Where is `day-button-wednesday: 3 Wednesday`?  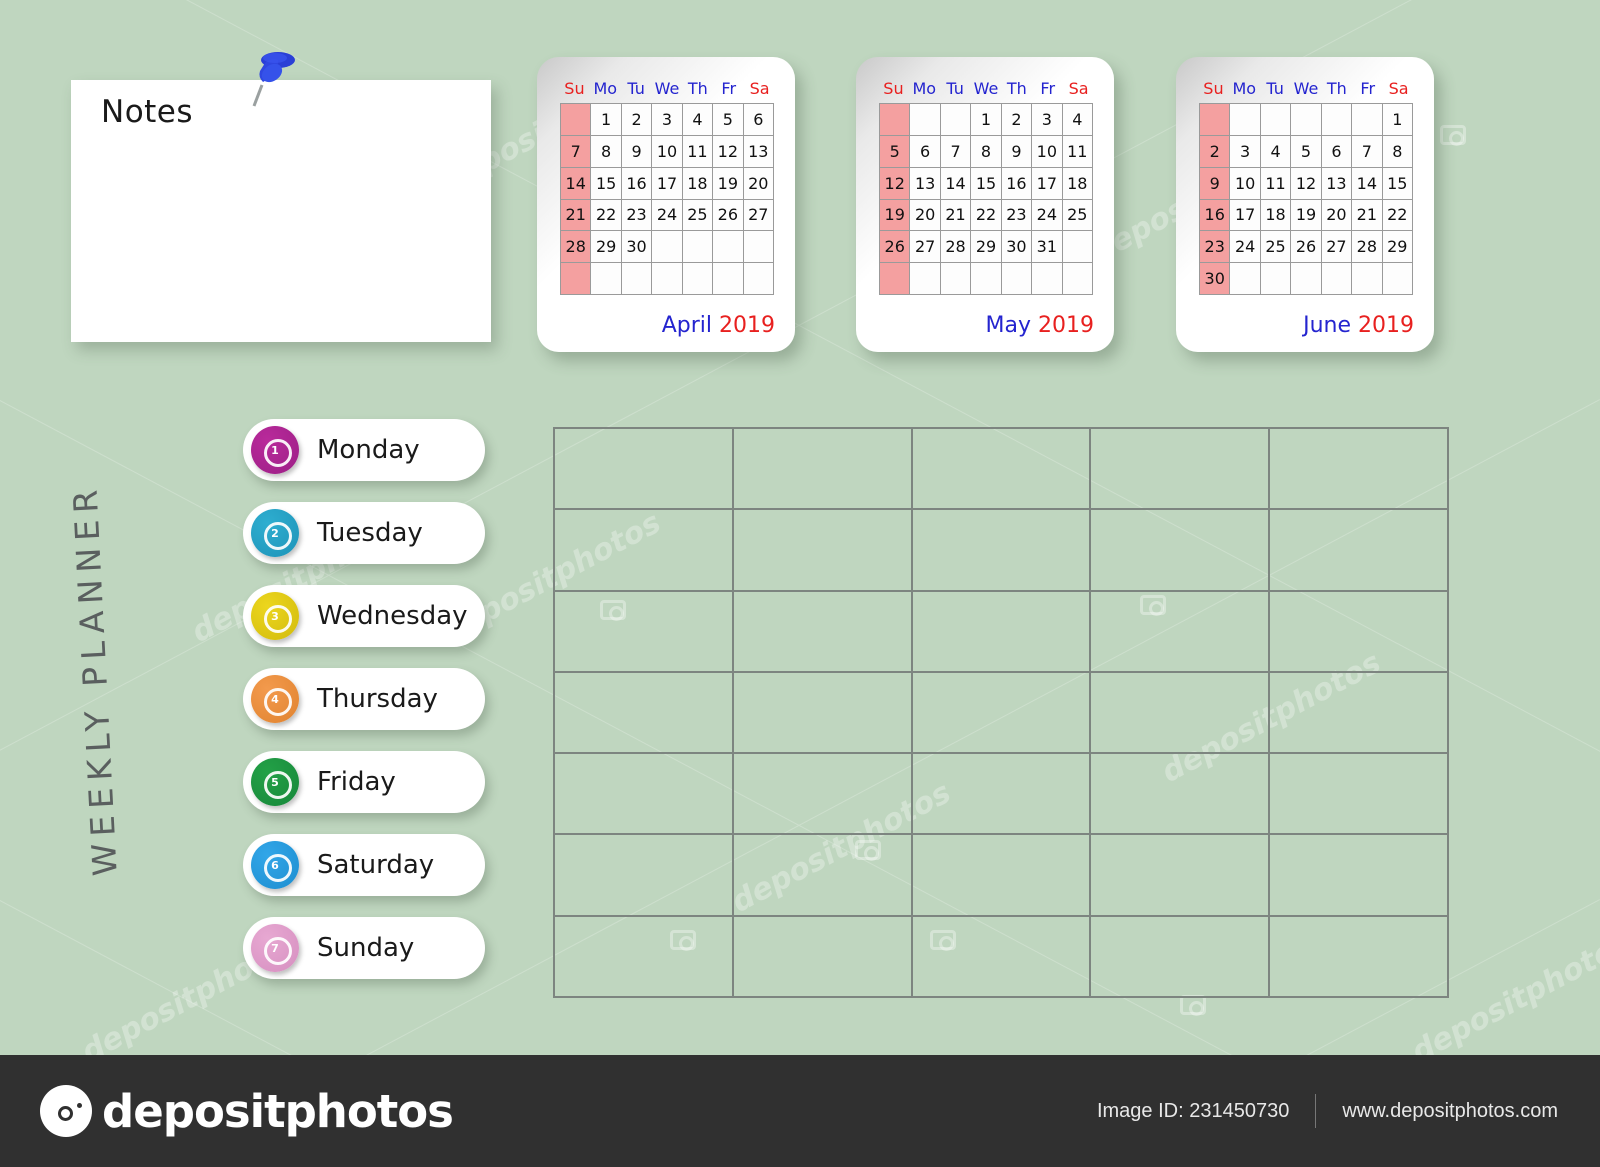
day-button-wednesday: 3 Wednesday is located at coordinates (364, 616).